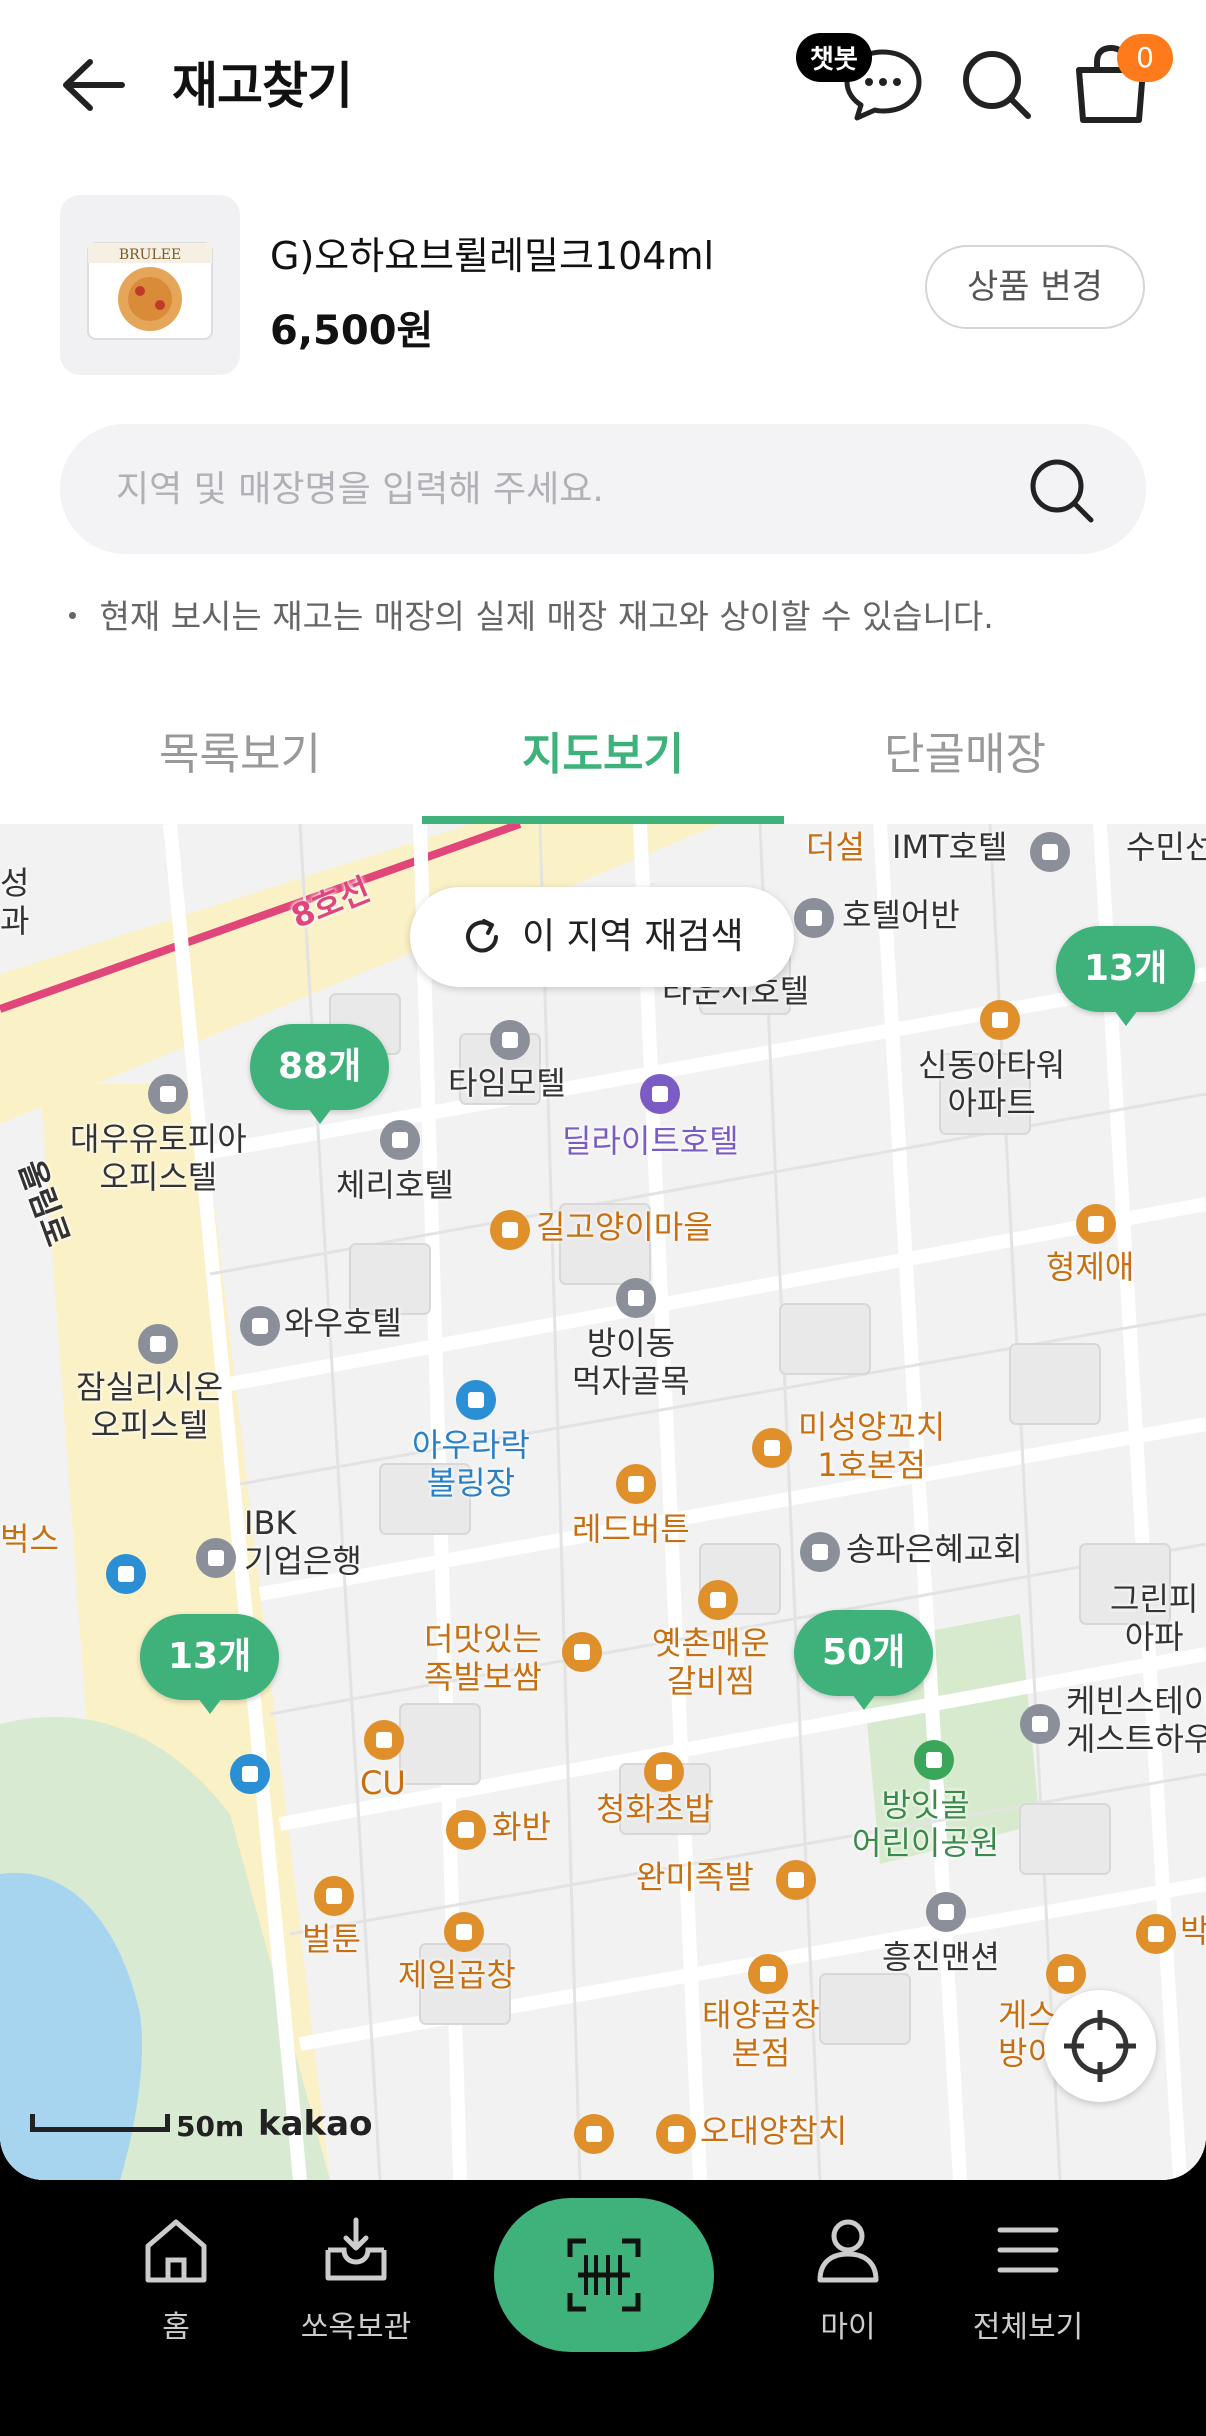 Image resolution: width=1206 pixels, height=2436 pixels. Describe the element at coordinates (158, 1158) in the screenshot. I see `map-label-daewoo: 대우유토피아 오피스텔` at that location.